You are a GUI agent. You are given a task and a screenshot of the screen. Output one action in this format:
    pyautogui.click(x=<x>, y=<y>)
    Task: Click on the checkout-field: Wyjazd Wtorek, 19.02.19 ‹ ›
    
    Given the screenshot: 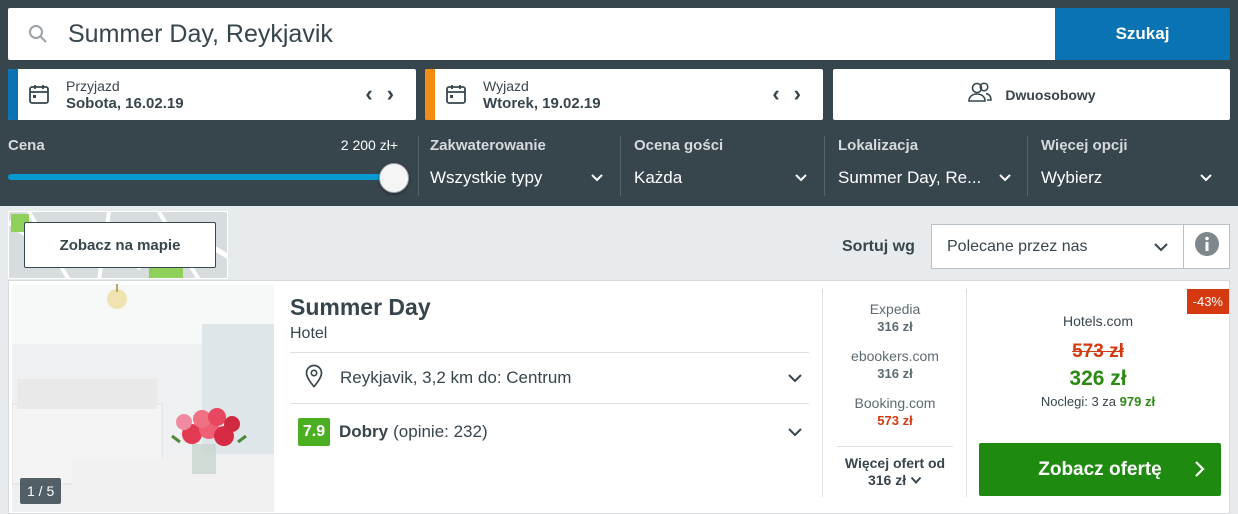 What is the action you would take?
    pyautogui.click(x=624, y=94)
    